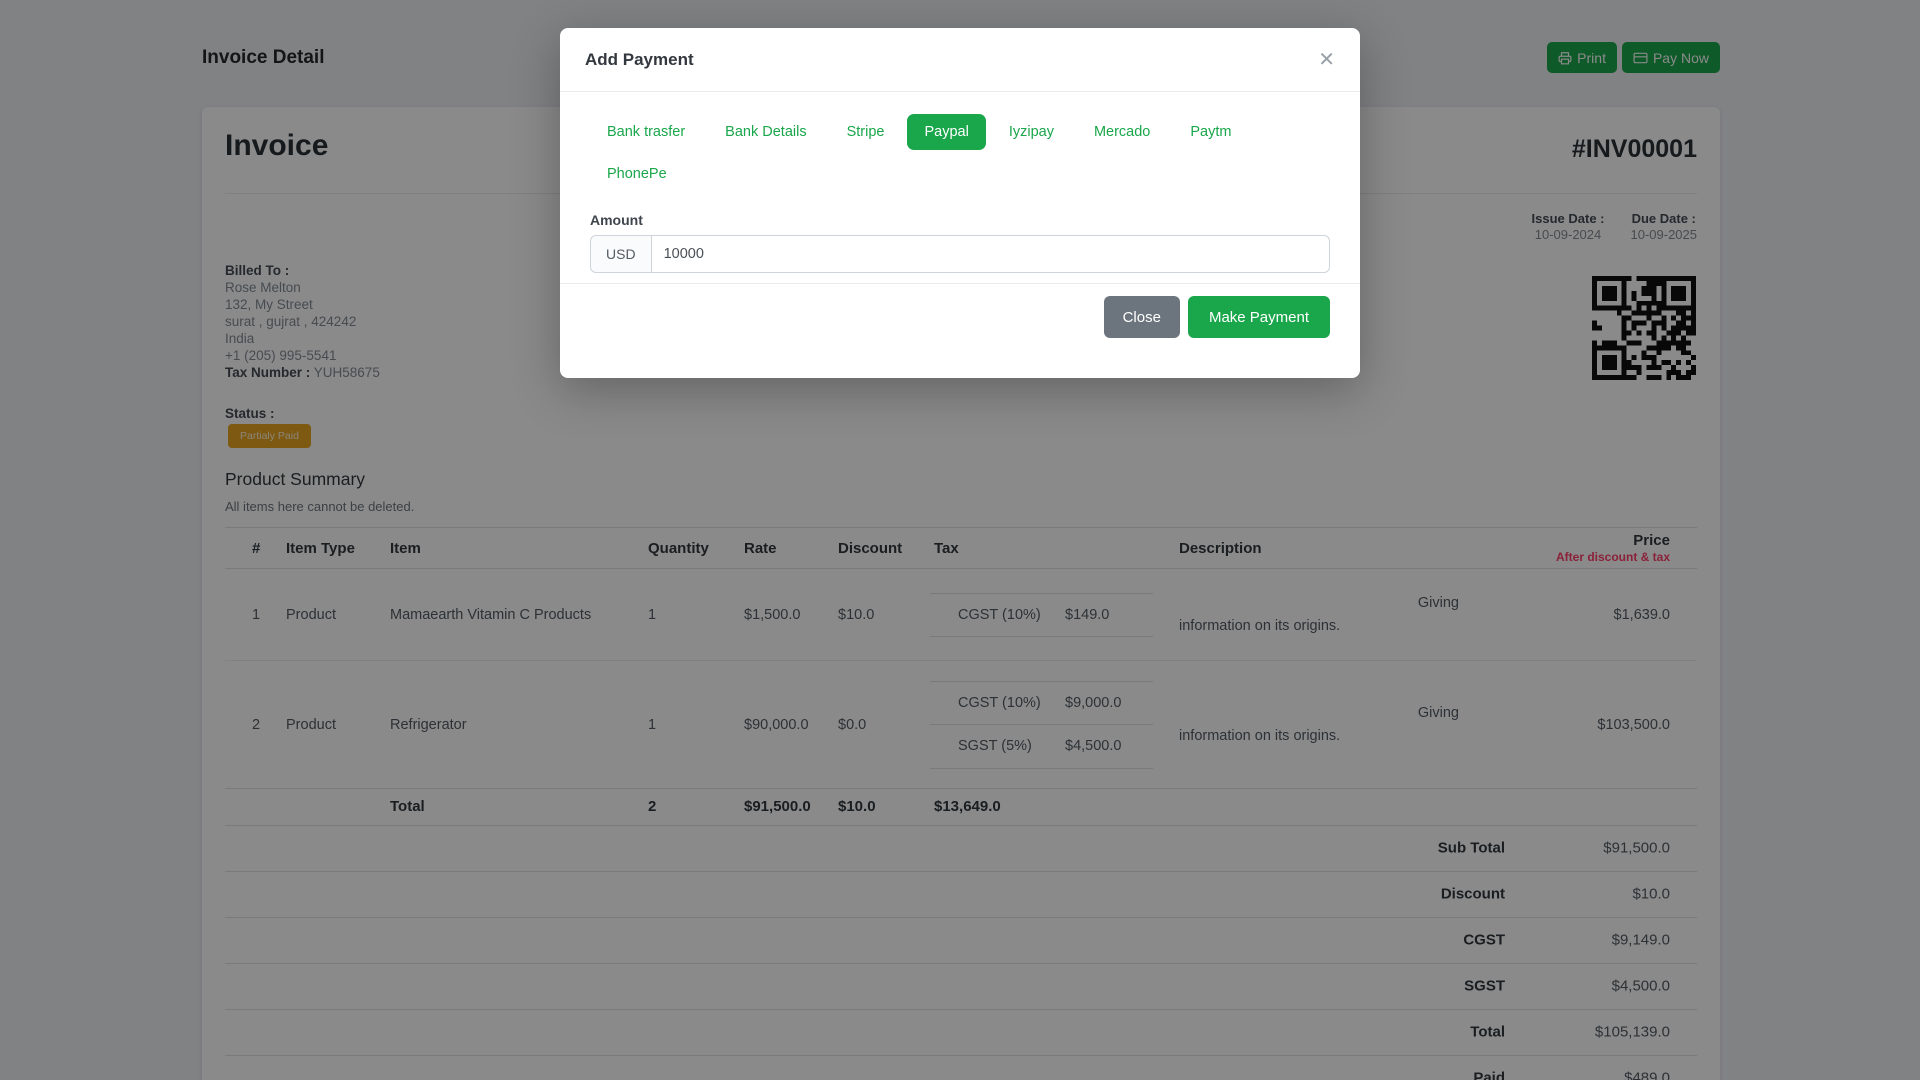  I want to click on modal-footer: Close Make Payment, so click(960, 330).